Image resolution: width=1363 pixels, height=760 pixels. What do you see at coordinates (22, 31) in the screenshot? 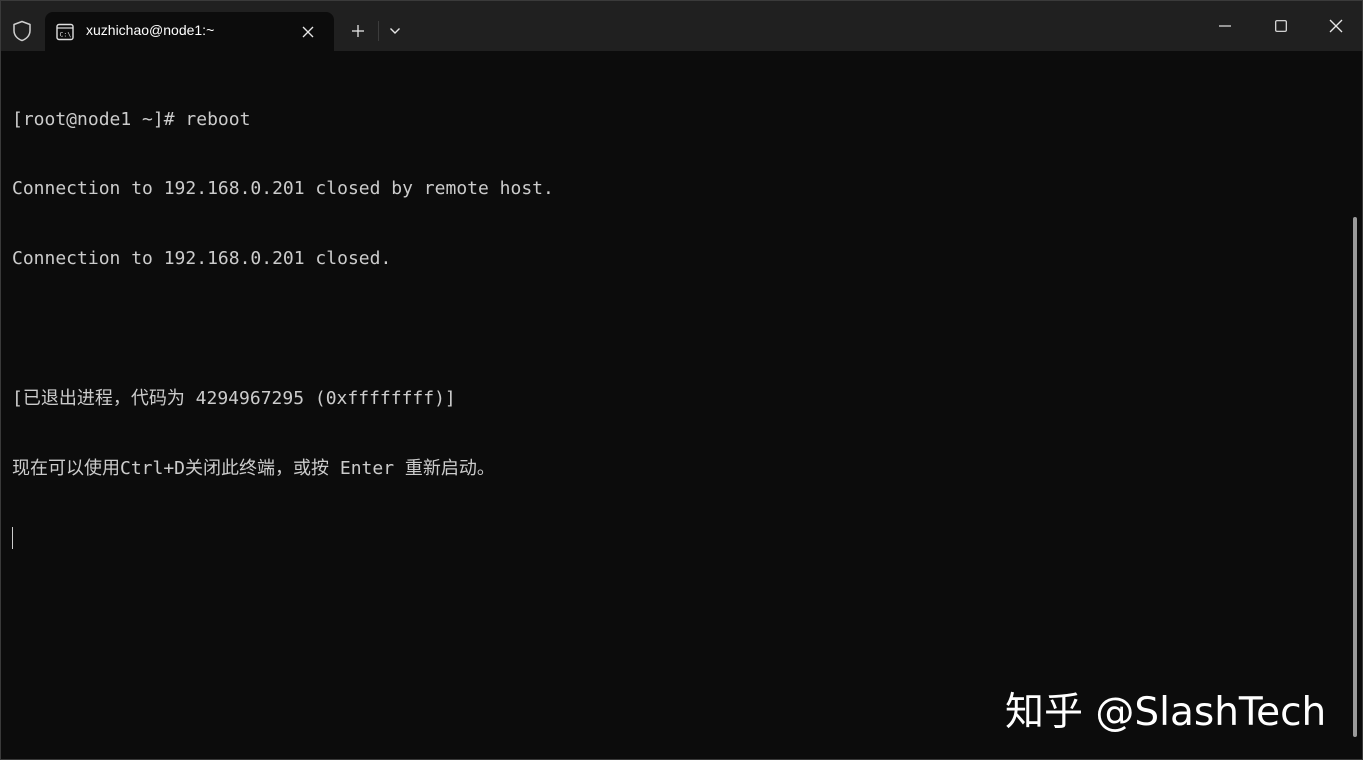
I see `shield-icon` at bounding box center [22, 31].